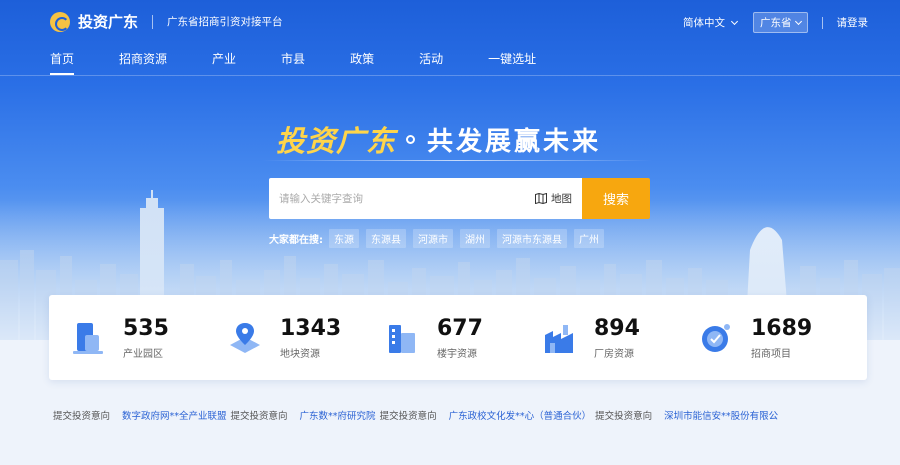 The height and width of the screenshot is (465, 900). I want to click on nav-item-resources: 招商资源, so click(143, 62).